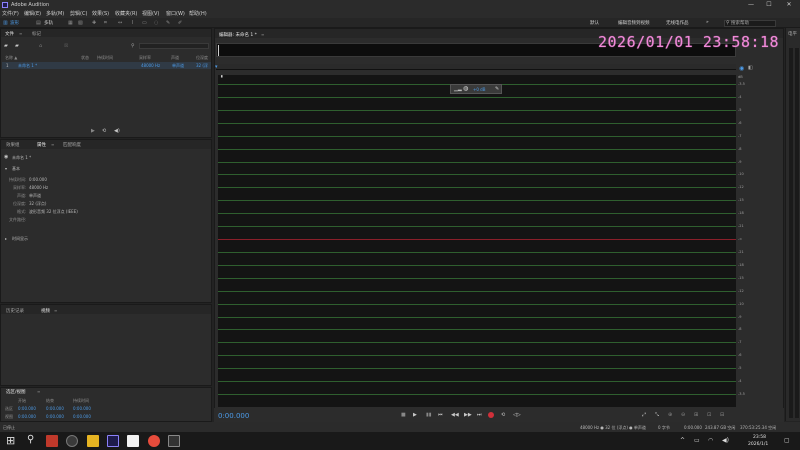 The height and width of the screenshot is (450, 800). What do you see at coordinates (72, 441) in the screenshot?
I see `browser-icon` at bounding box center [72, 441].